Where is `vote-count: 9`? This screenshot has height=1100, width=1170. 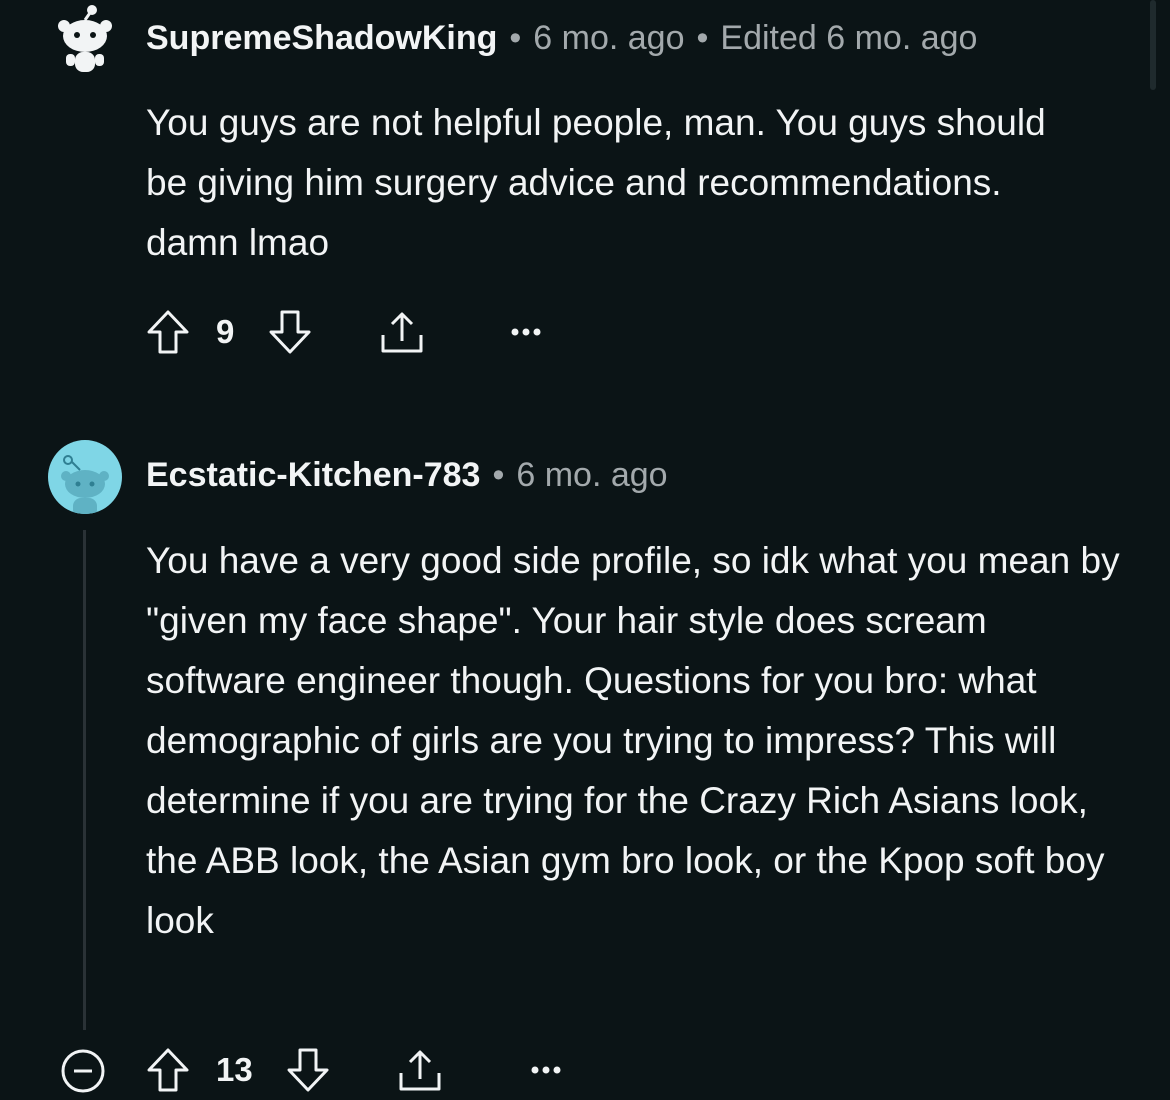 vote-count: 9 is located at coordinates (225, 331).